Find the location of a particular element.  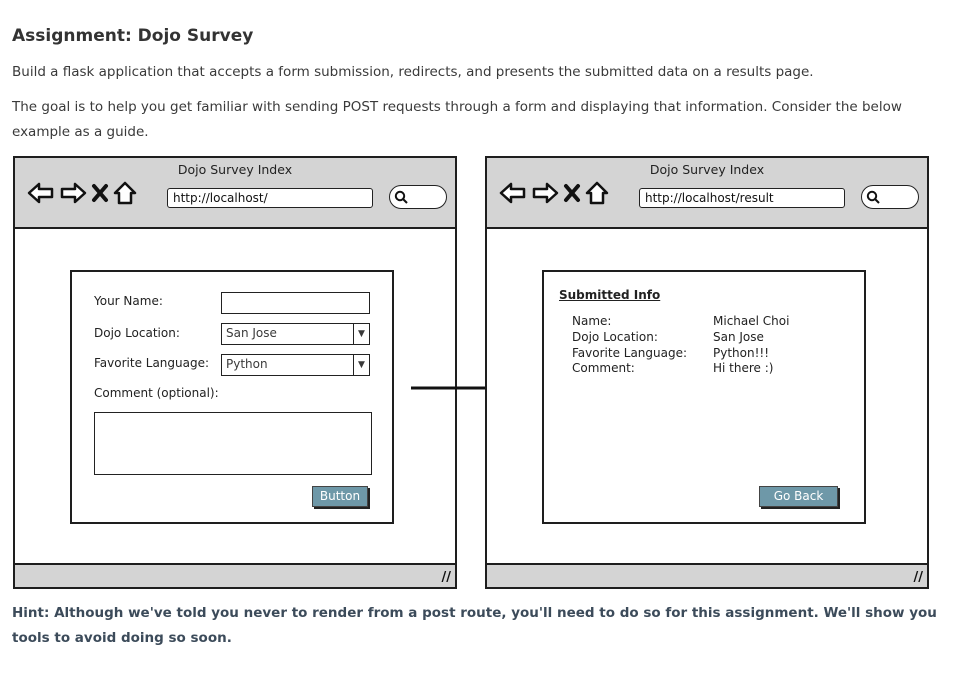

info-value-comment: Hi there :) is located at coordinates (743, 368).